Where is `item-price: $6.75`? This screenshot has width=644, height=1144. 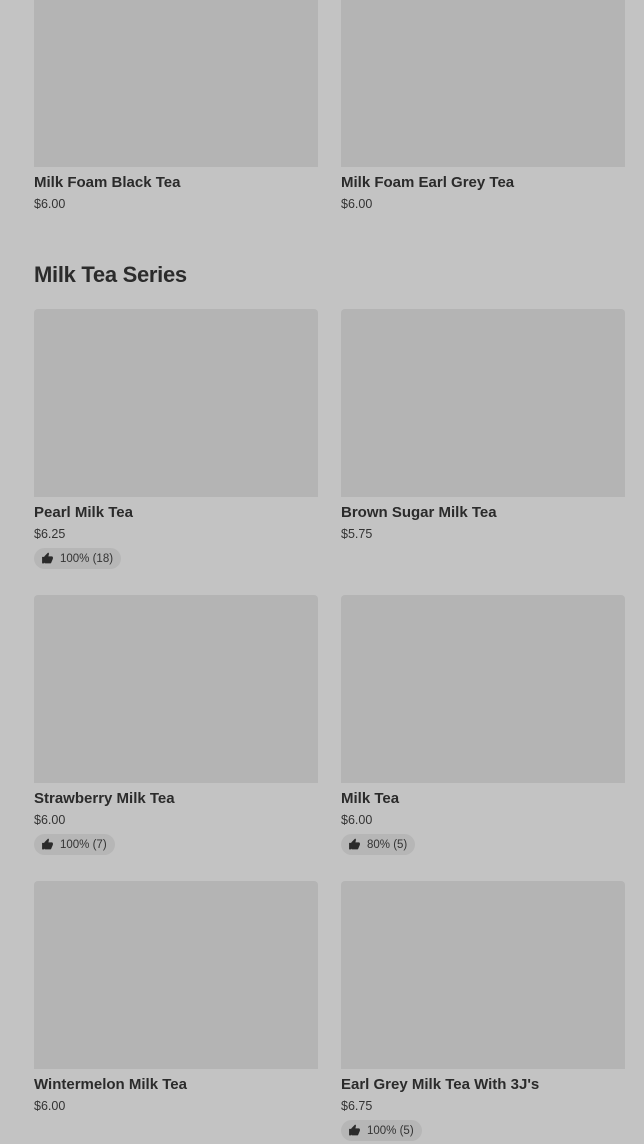
item-price: $6.75 is located at coordinates (357, 1106).